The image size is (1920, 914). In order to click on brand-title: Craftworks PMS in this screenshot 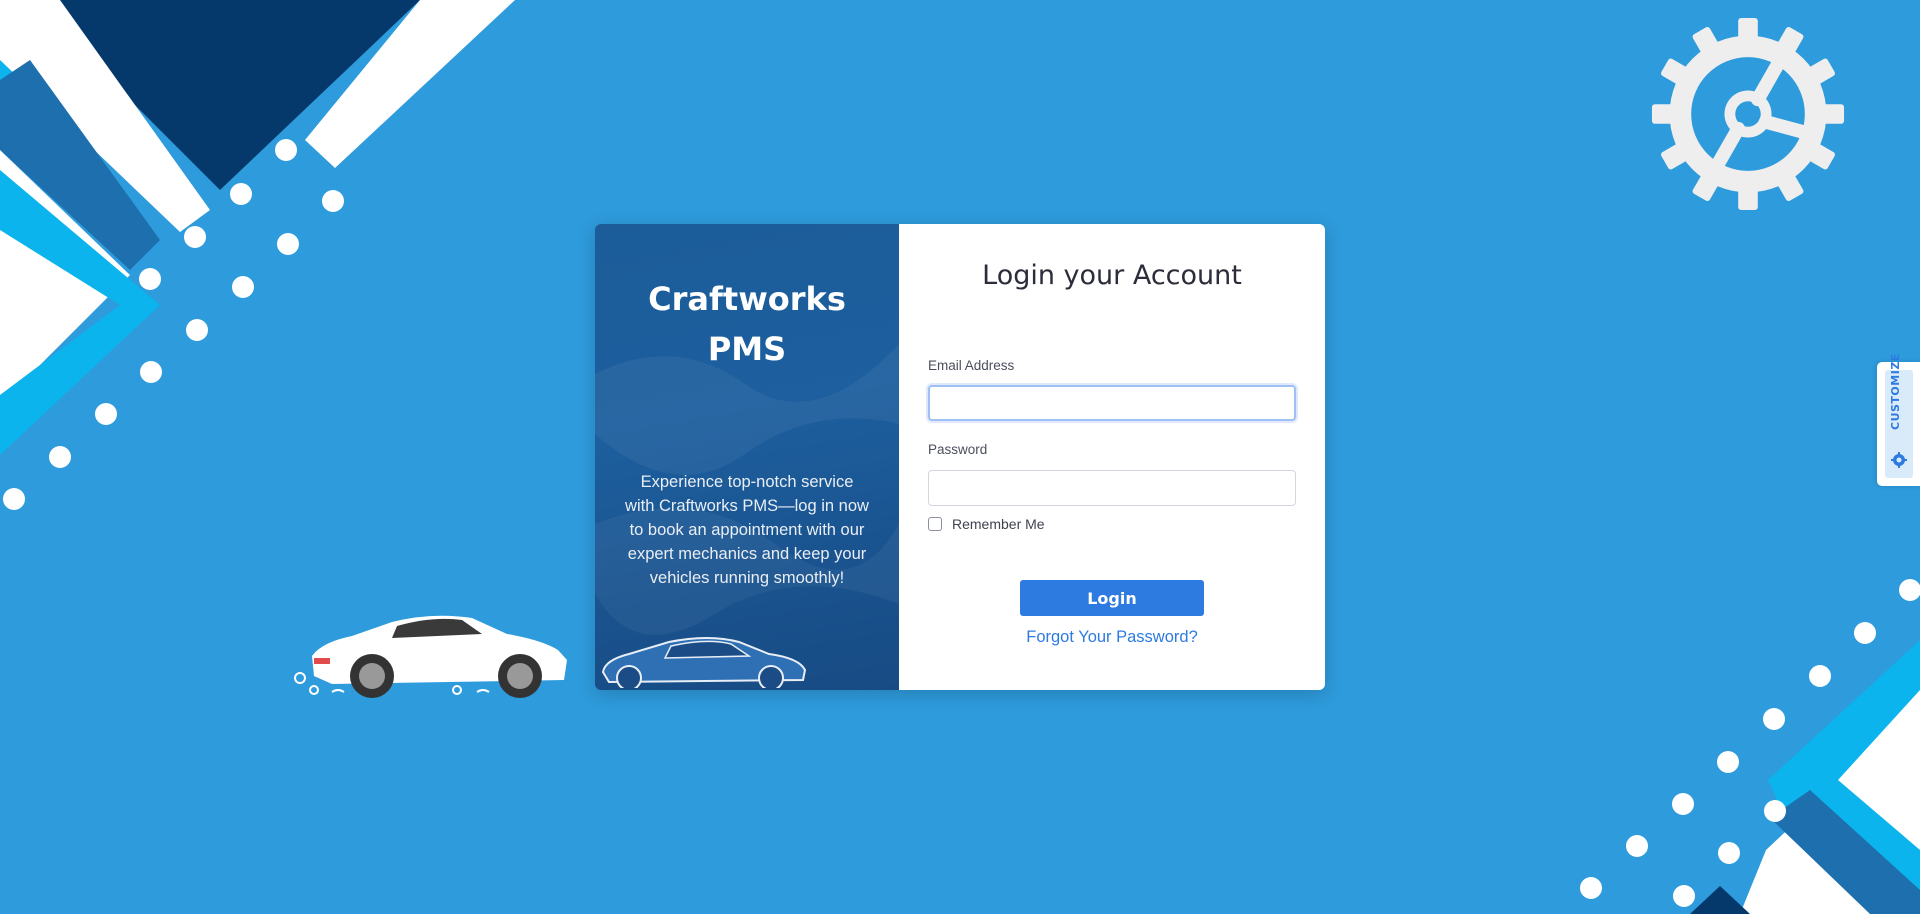, I will do `click(747, 324)`.